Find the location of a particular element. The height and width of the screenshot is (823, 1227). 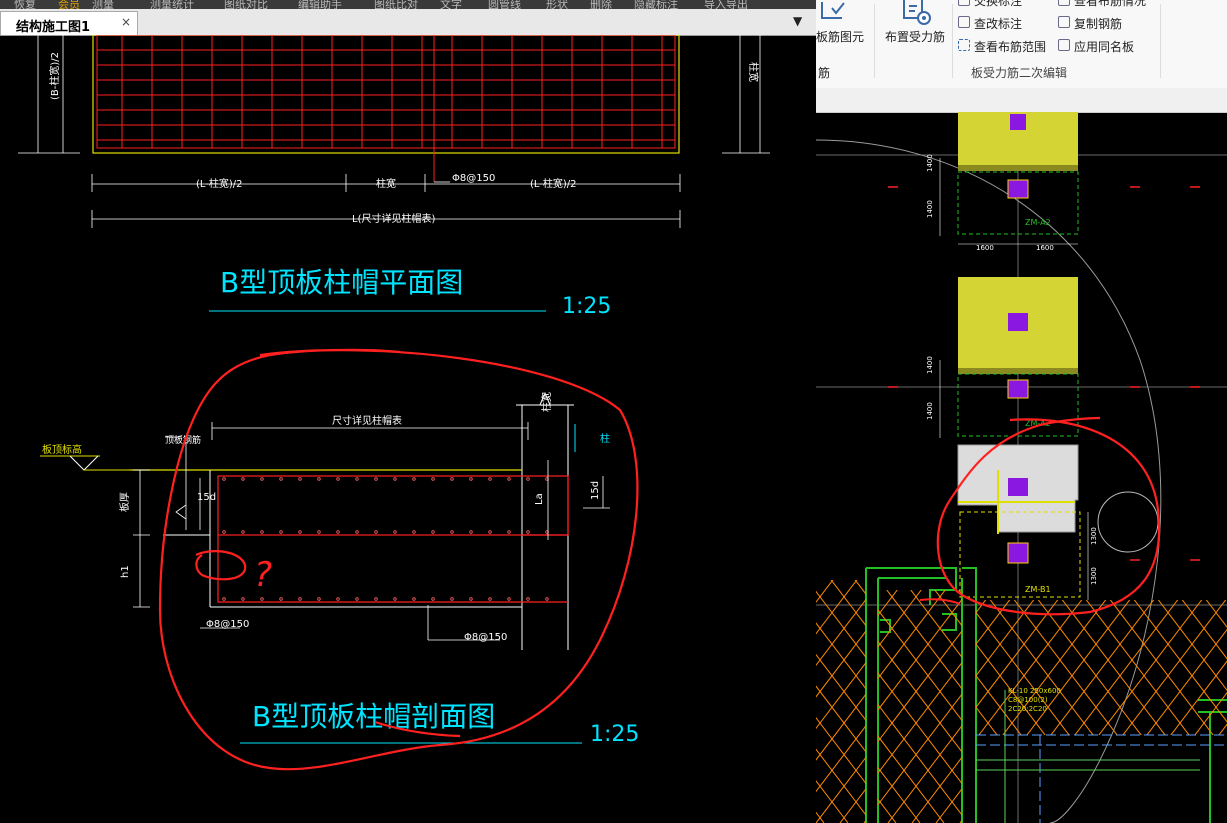

menu-item: 形状 is located at coordinates (557, 4).